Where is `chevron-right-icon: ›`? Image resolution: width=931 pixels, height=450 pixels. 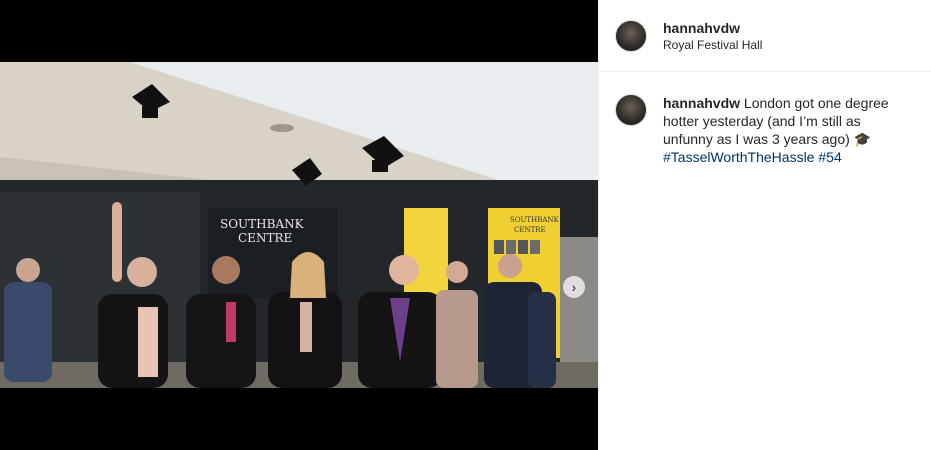 chevron-right-icon: › is located at coordinates (574, 287).